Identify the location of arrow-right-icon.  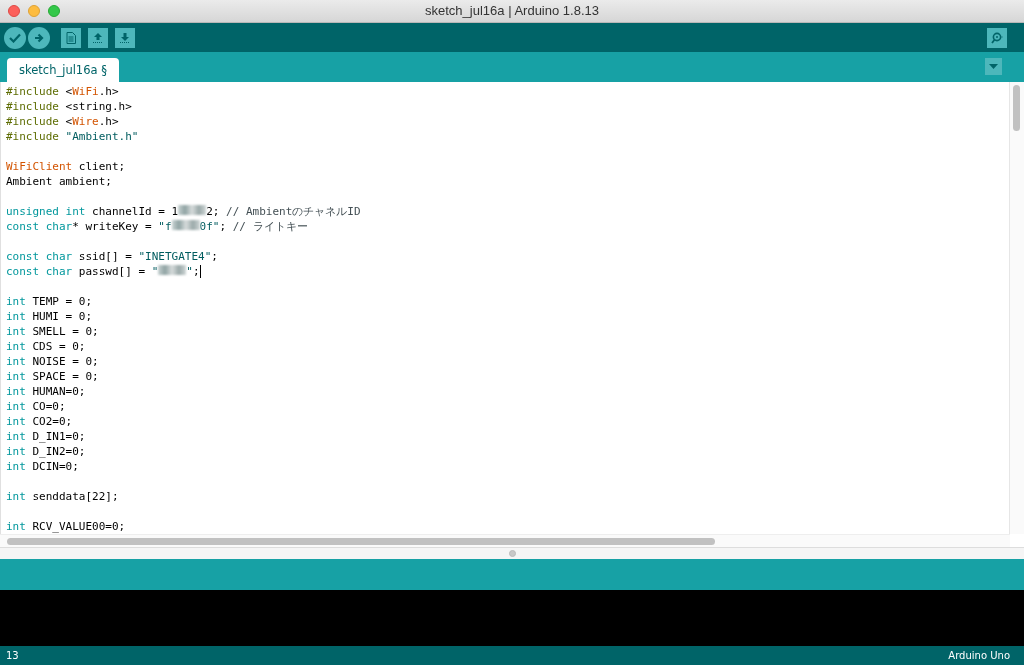
(39, 37).